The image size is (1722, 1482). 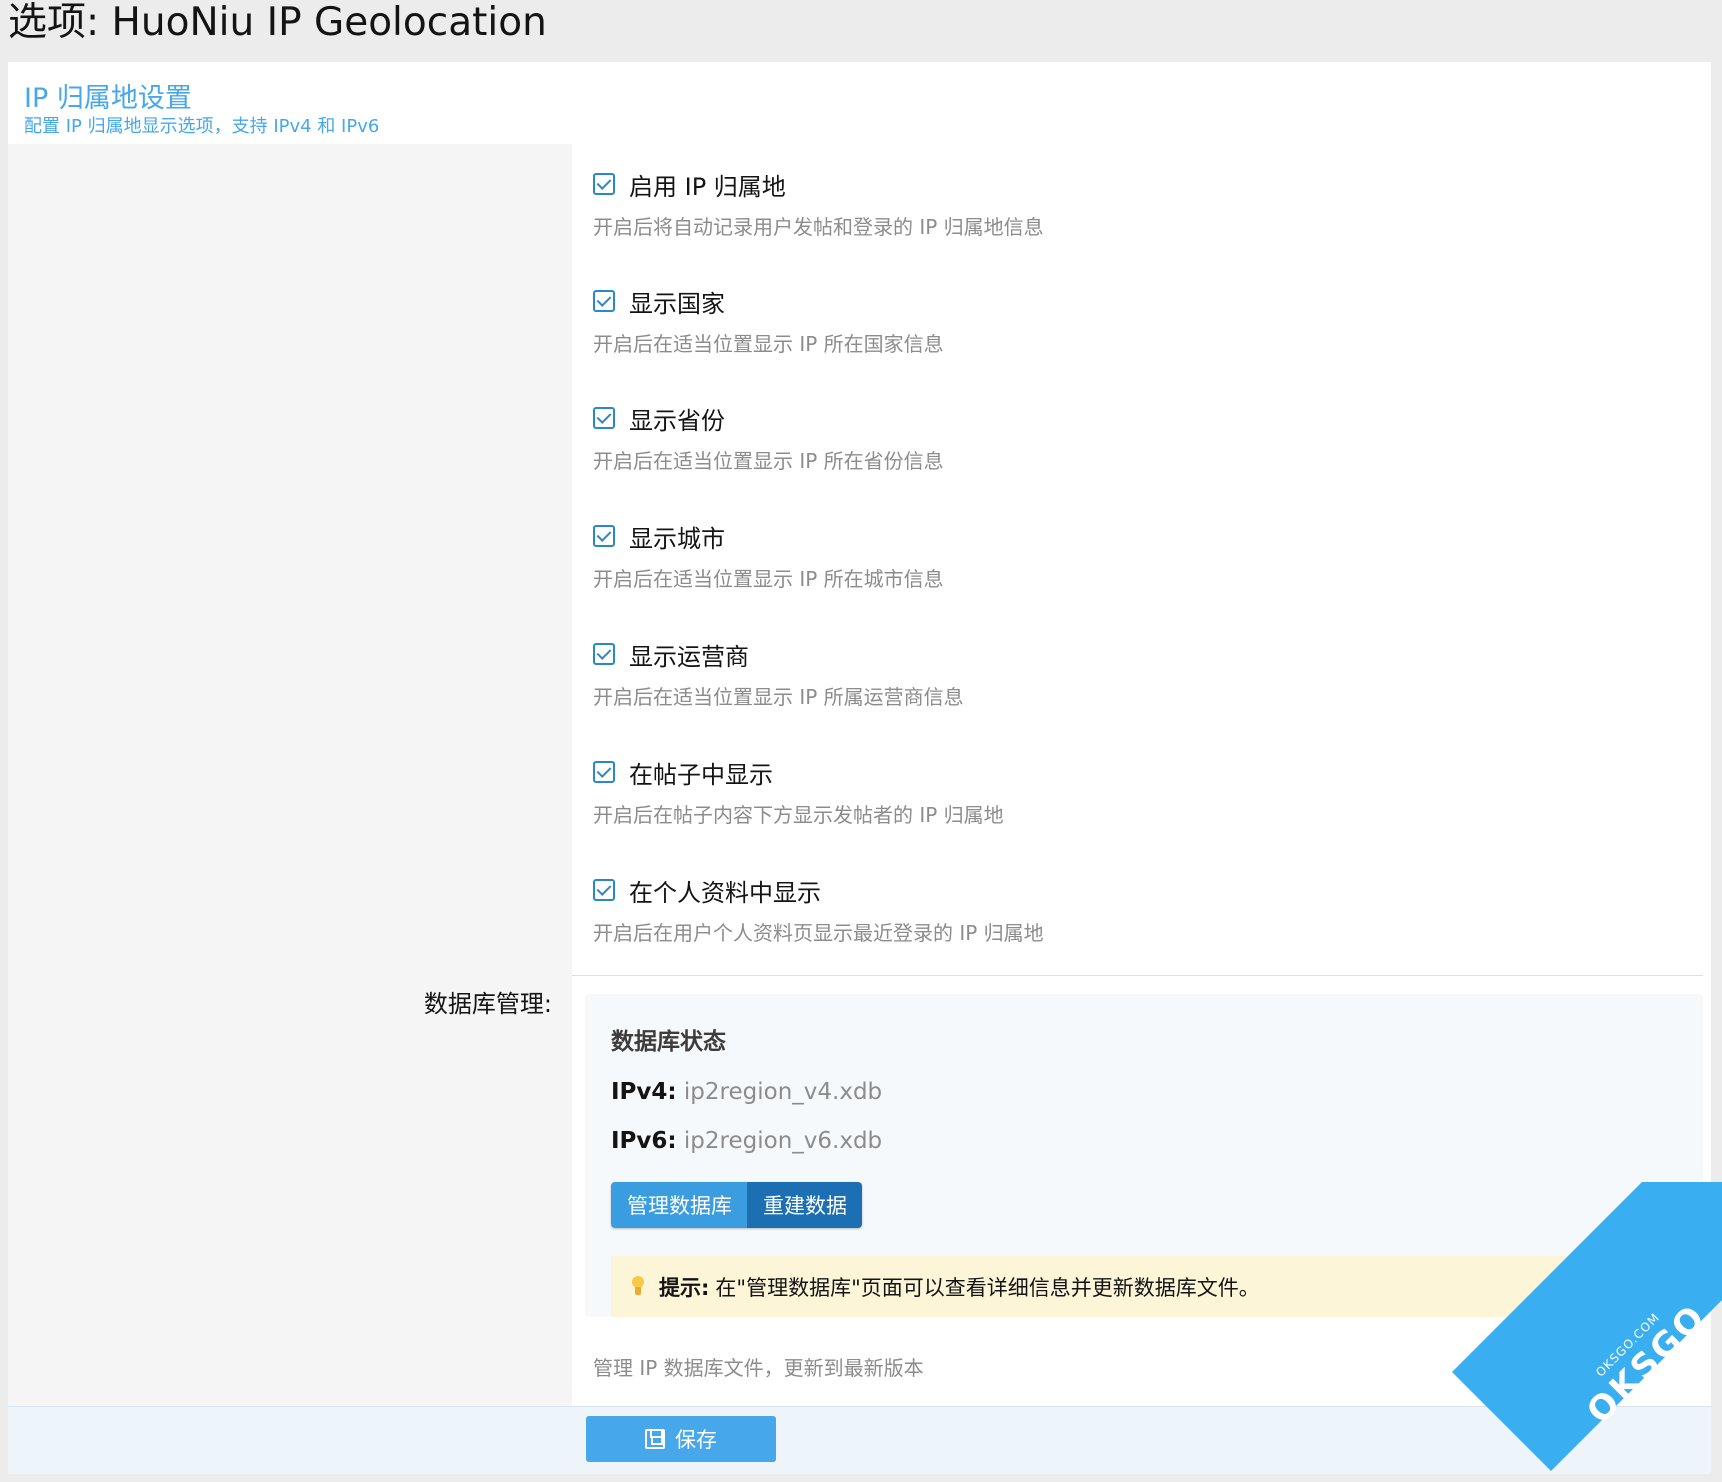 What do you see at coordinates (758, 1368) in the screenshot?
I see `database-hint: 管理 IP 数据库文件，更新到最新版本` at bounding box center [758, 1368].